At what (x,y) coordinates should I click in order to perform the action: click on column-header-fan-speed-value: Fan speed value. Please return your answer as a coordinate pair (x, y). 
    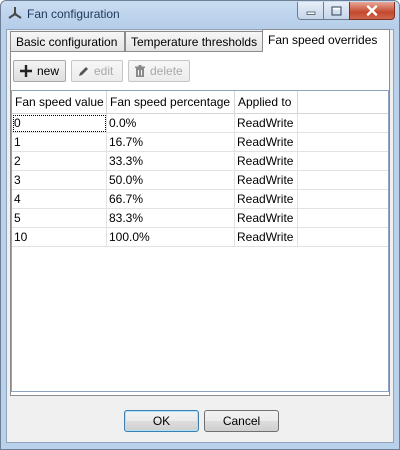
    Looking at the image, I should click on (59, 102).